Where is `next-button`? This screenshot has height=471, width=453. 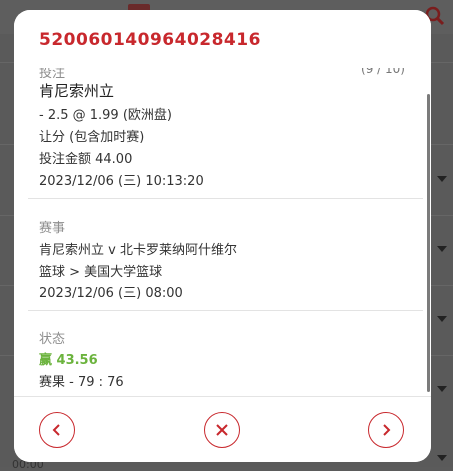
next-button is located at coordinates (386, 430).